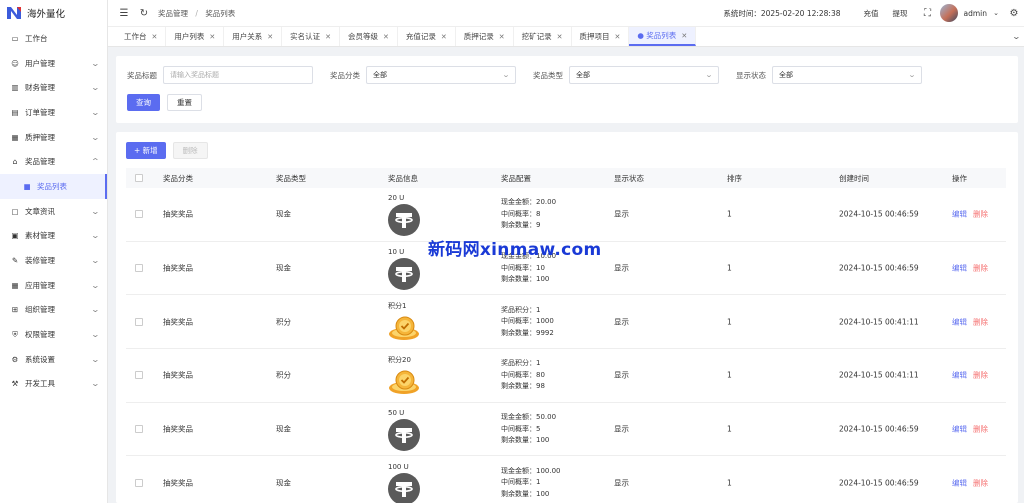 Image resolution: width=1024 pixels, height=503 pixels. I want to click on withdraw-link: 提现, so click(900, 13).